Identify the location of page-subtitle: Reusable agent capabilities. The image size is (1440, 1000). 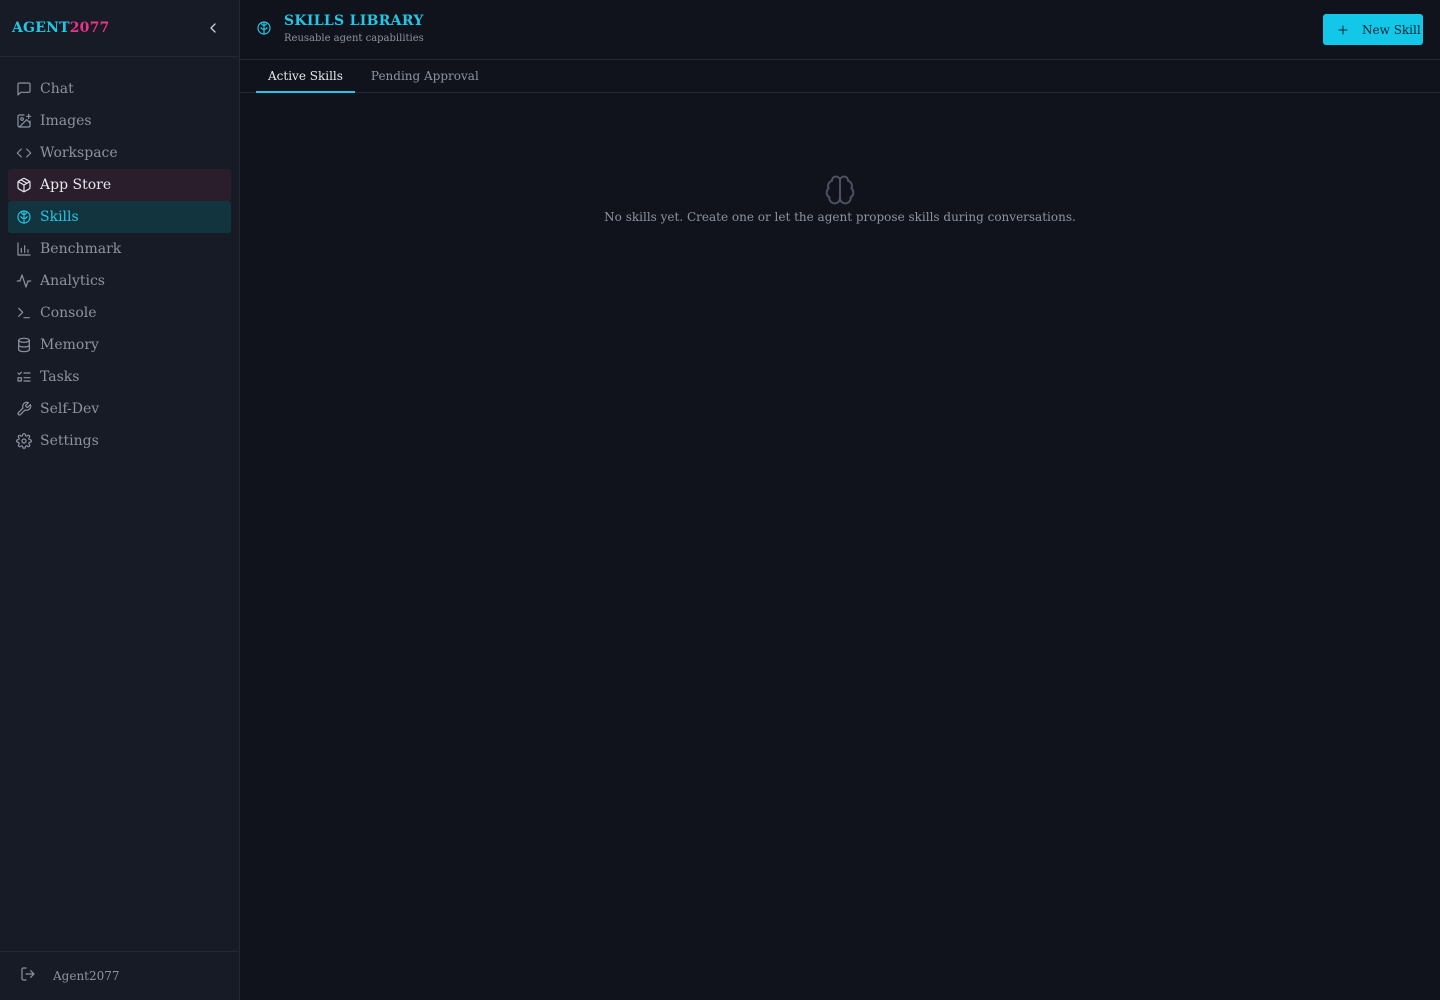
(354, 38).